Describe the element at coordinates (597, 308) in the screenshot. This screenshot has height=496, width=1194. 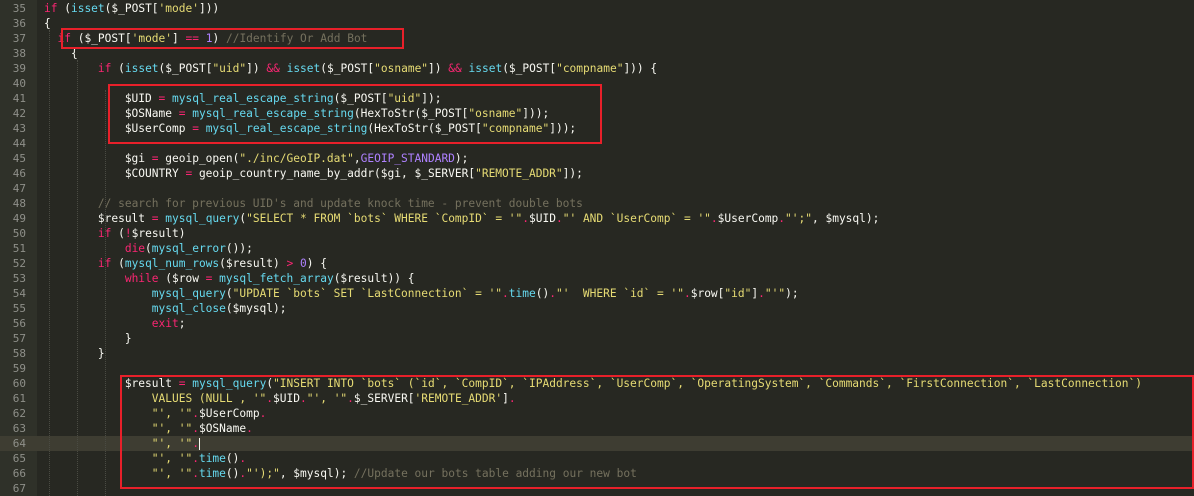
I see `code-line: 55 mysql_close($mysql);` at that location.